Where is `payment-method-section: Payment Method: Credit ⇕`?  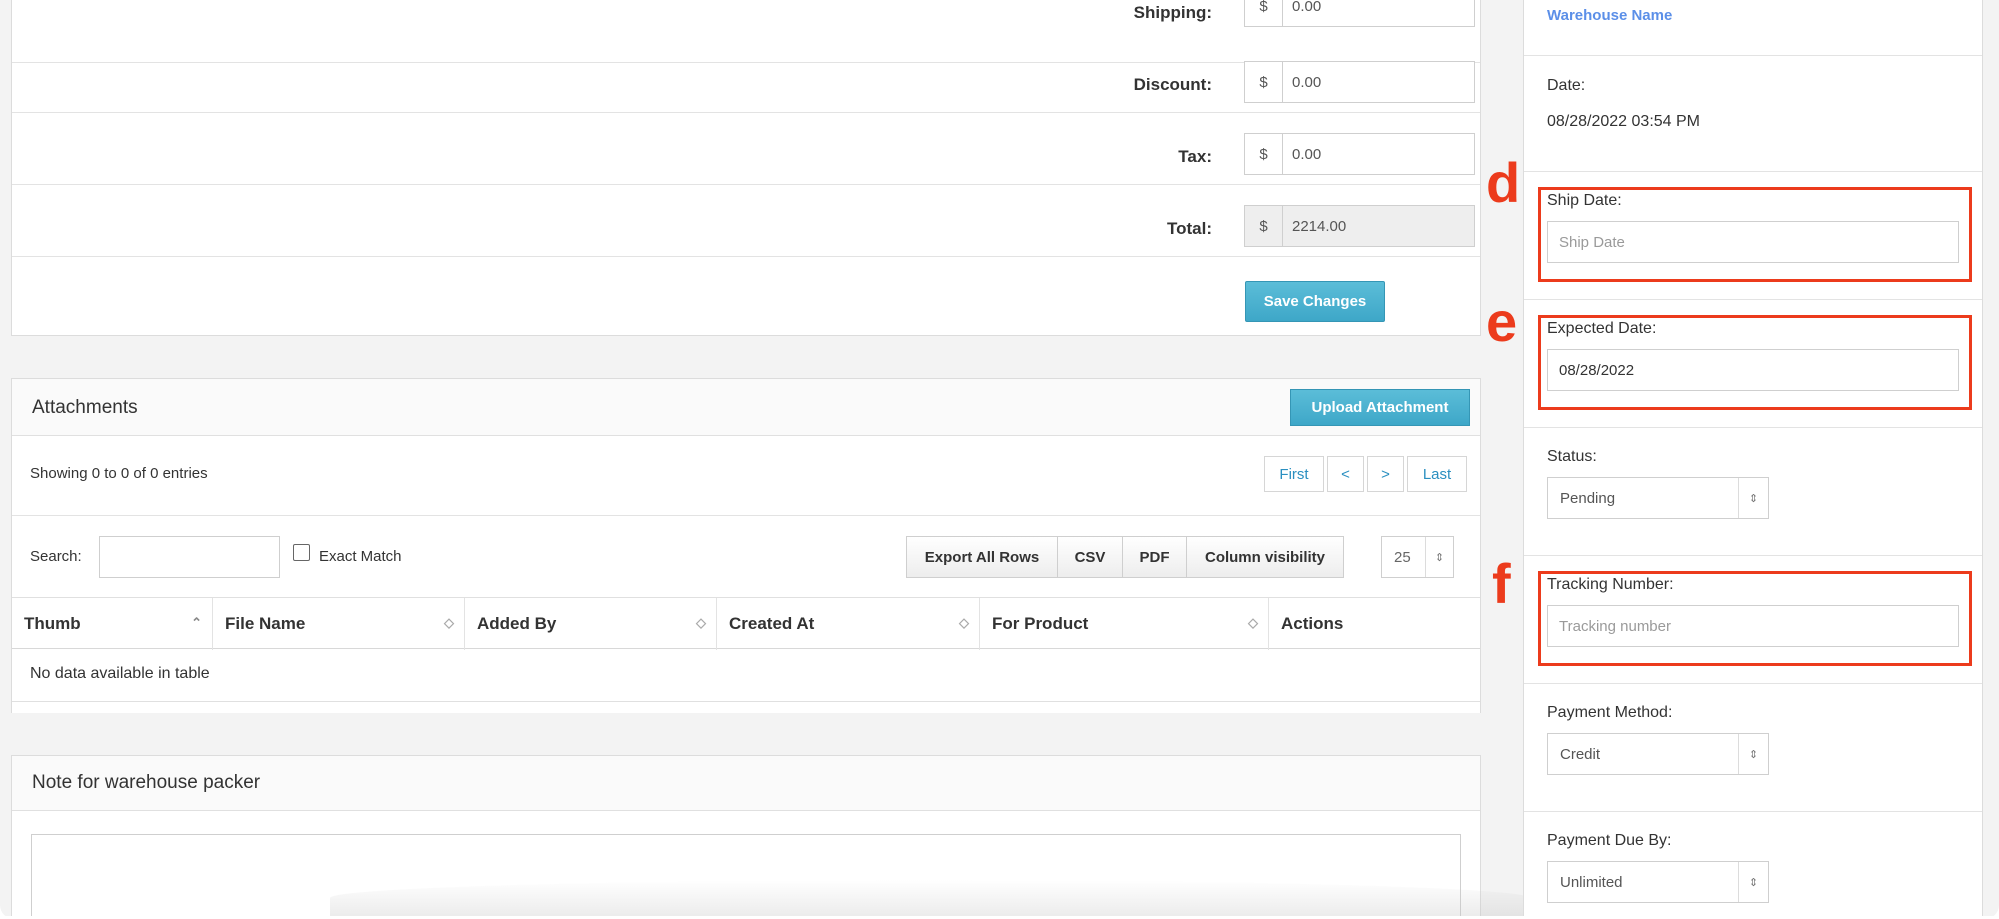
payment-method-section: Payment Method: Credit ⇕ is located at coordinates (1753, 748).